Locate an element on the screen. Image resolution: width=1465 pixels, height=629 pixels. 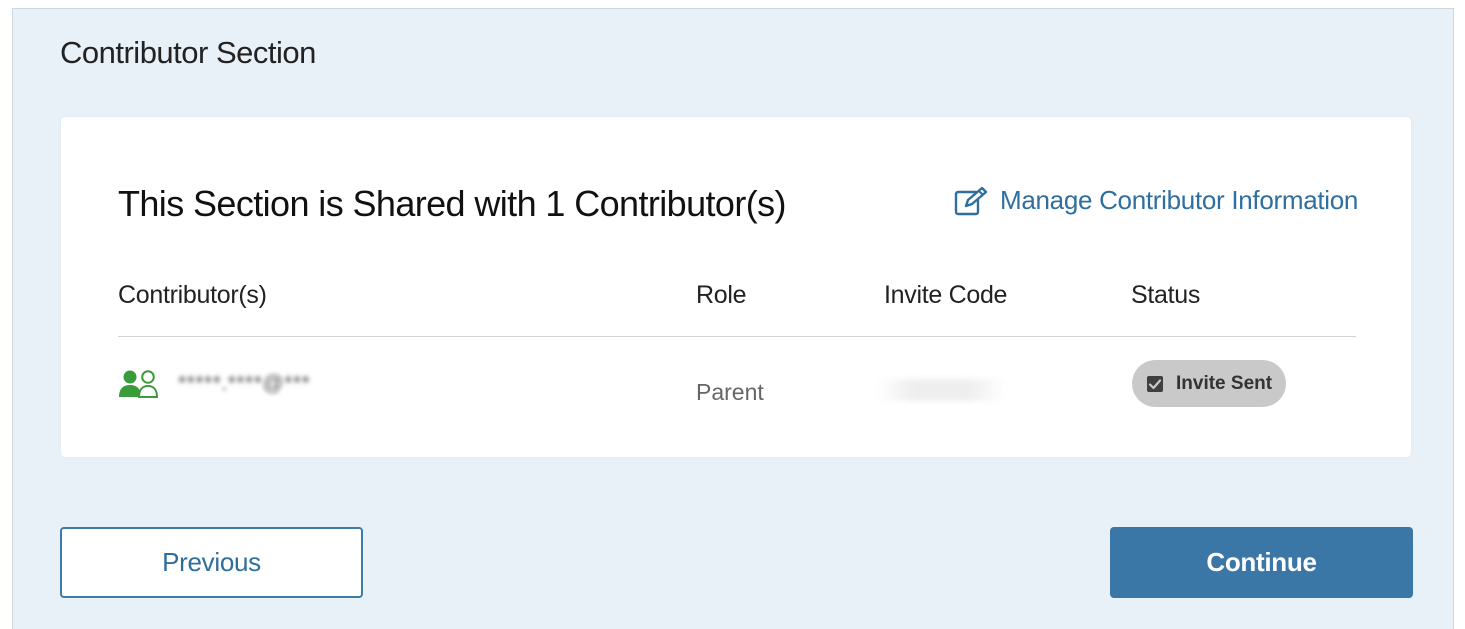
contributor-email: *****.****@*** is located at coordinates (244, 383).